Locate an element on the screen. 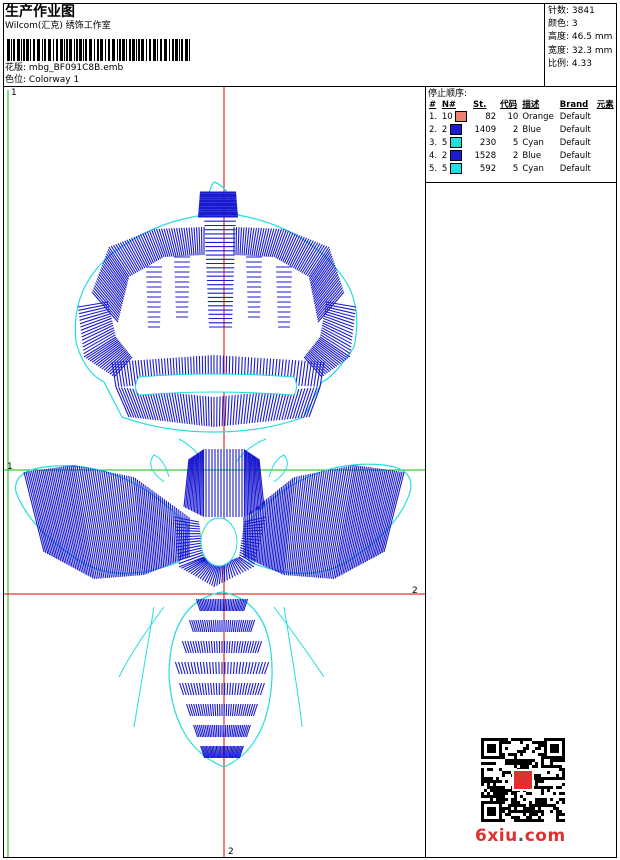 The width and height of the screenshot is (620, 860). crown-motif is located at coordinates (216, 307).